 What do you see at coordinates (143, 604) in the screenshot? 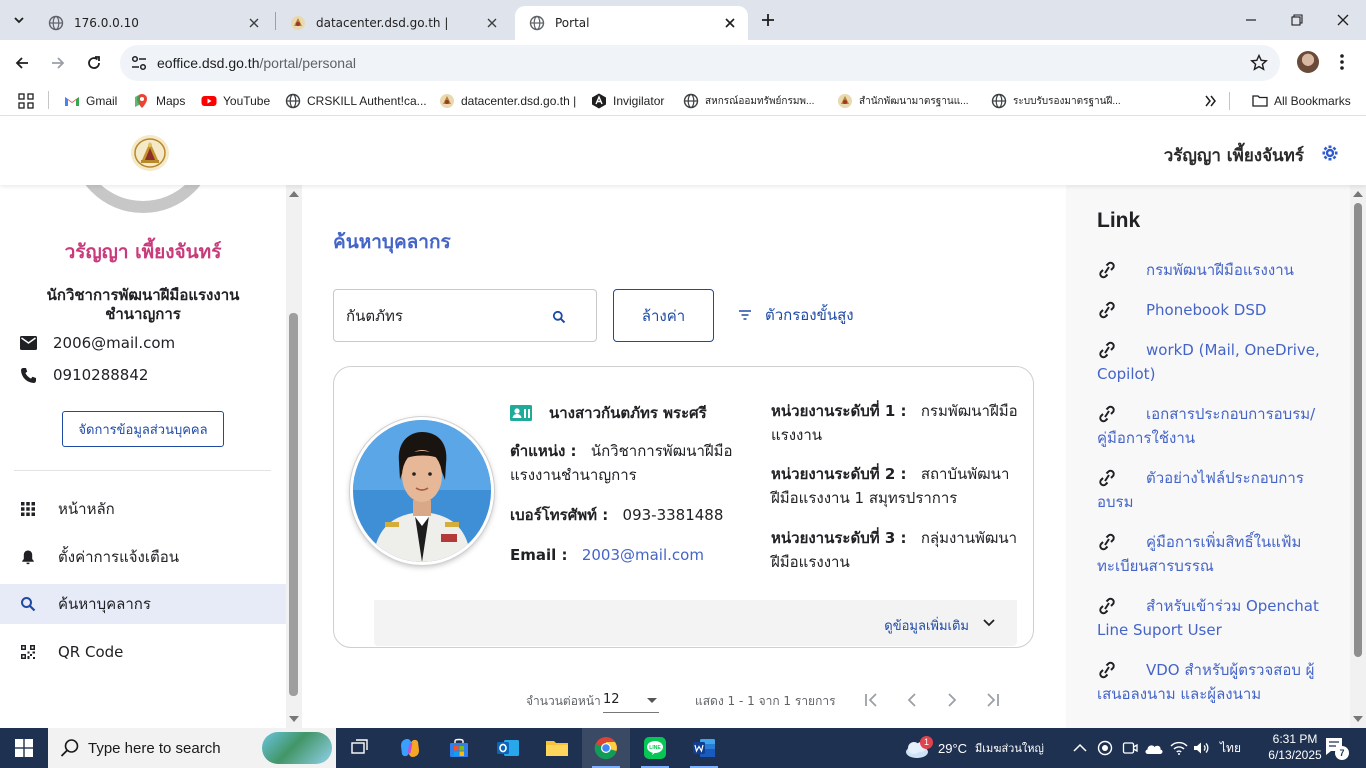
I see `sidebar-item-search-personnel: ค้นหาบุคลากร` at bounding box center [143, 604].